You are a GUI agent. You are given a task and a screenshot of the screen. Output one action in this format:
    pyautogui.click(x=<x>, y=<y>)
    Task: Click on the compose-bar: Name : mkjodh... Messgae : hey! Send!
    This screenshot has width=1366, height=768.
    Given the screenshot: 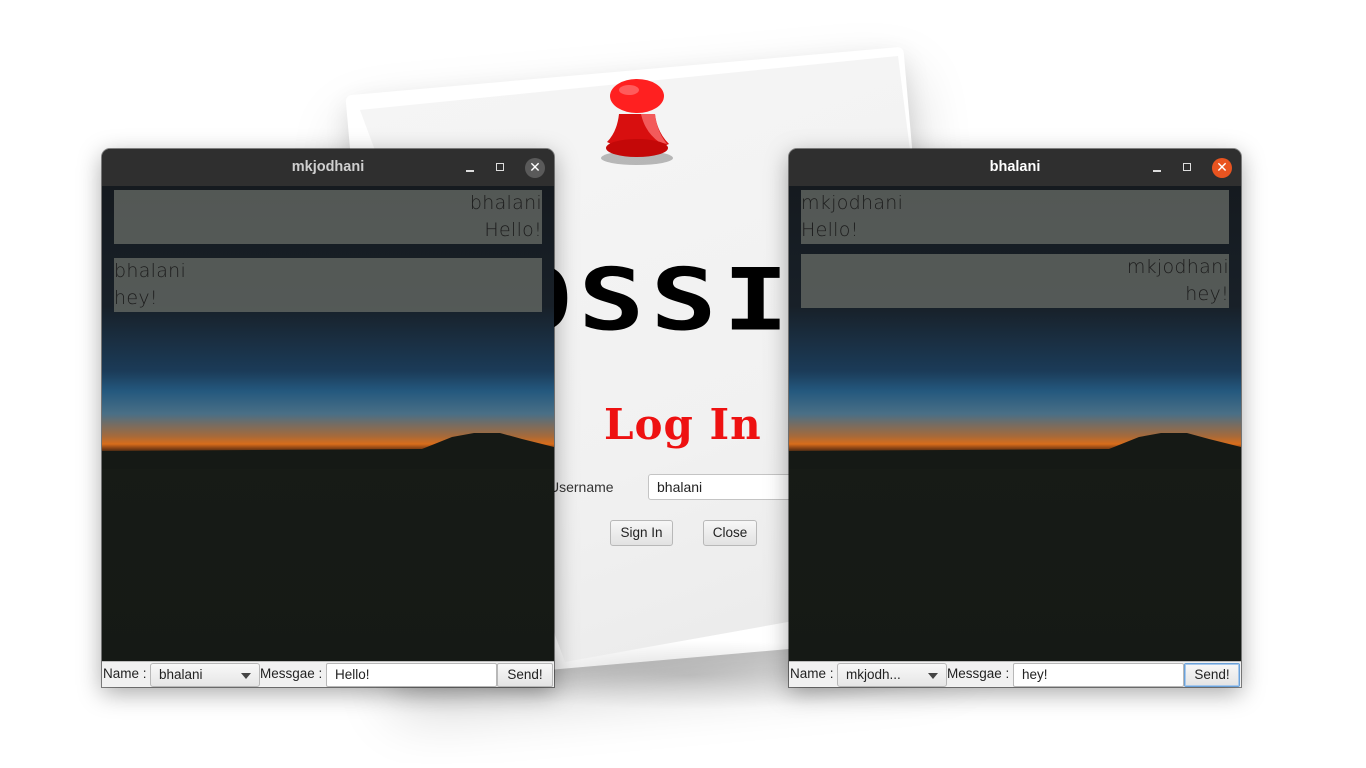 What is the action you would take?
    pyautogui.click(x=1015, y=674)
    